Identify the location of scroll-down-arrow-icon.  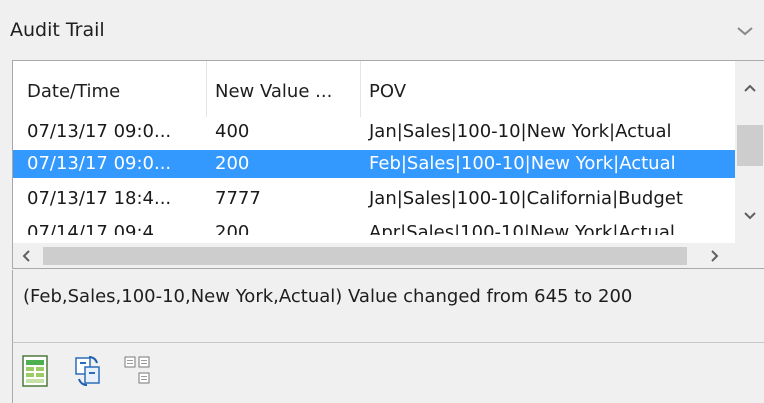
(750, 216).